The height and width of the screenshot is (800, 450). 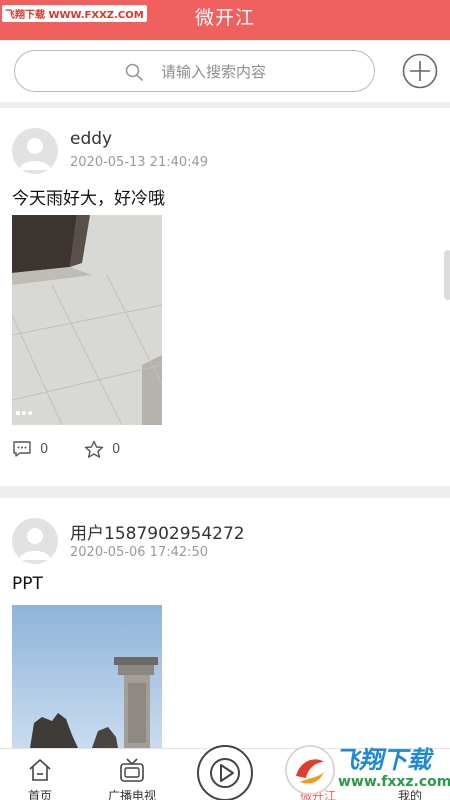 I want to click on watermark-url: www.fxxz.com, so click(x=394, y=782).